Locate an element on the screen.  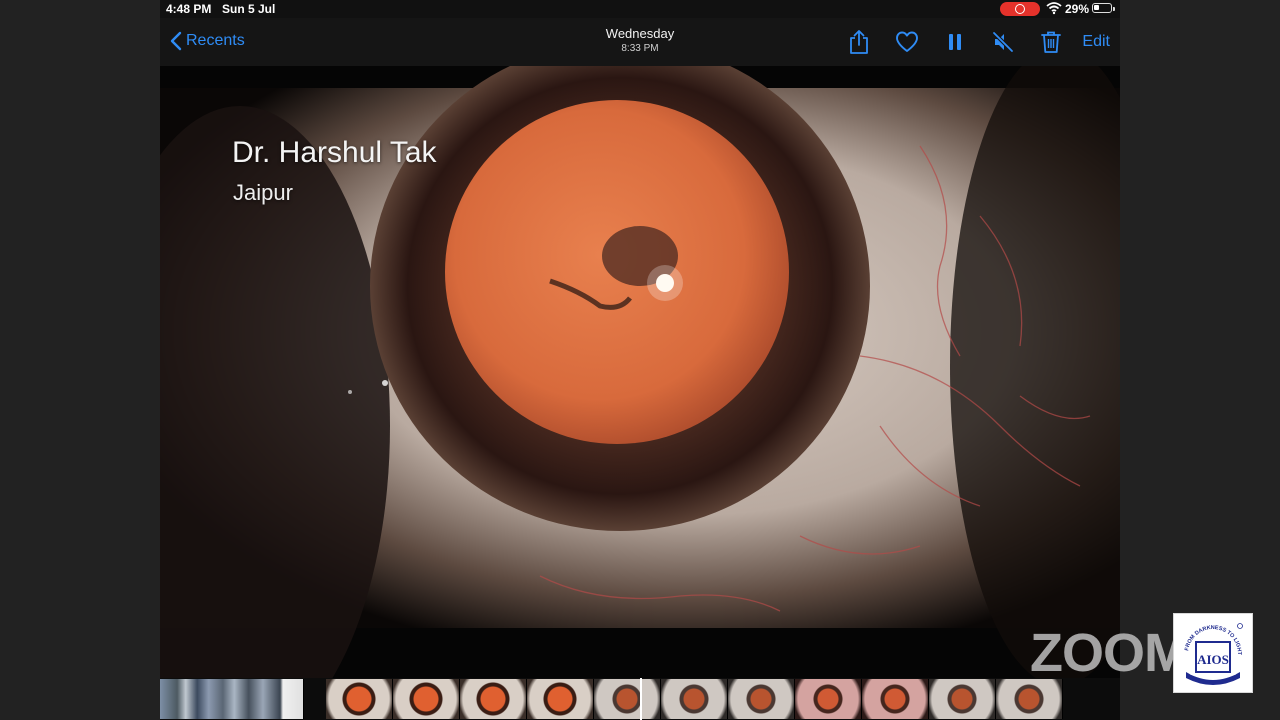
mute-icon is located at coordinates (1003, 42).